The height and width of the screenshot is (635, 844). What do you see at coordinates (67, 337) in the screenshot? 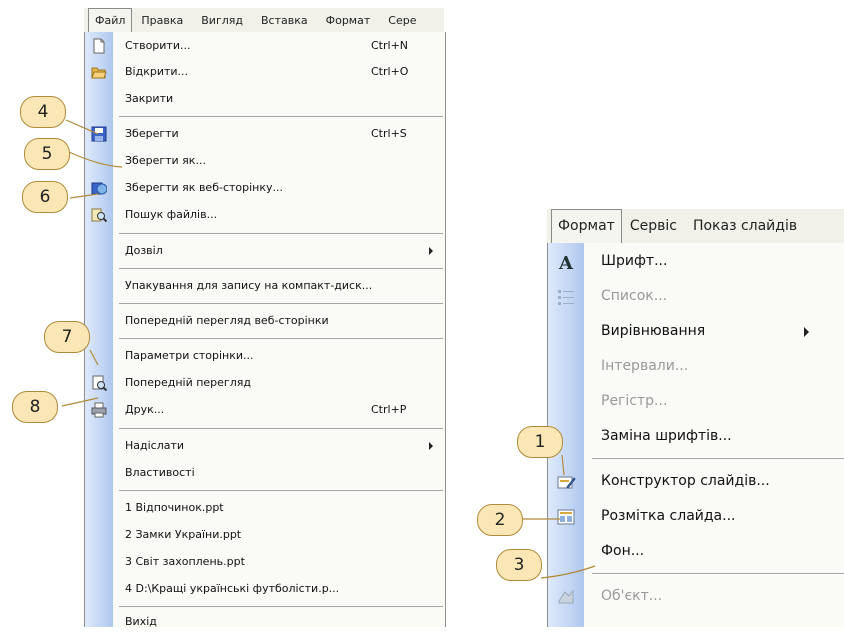
I see `callout-7: 7` at bounding box center [67, 337].